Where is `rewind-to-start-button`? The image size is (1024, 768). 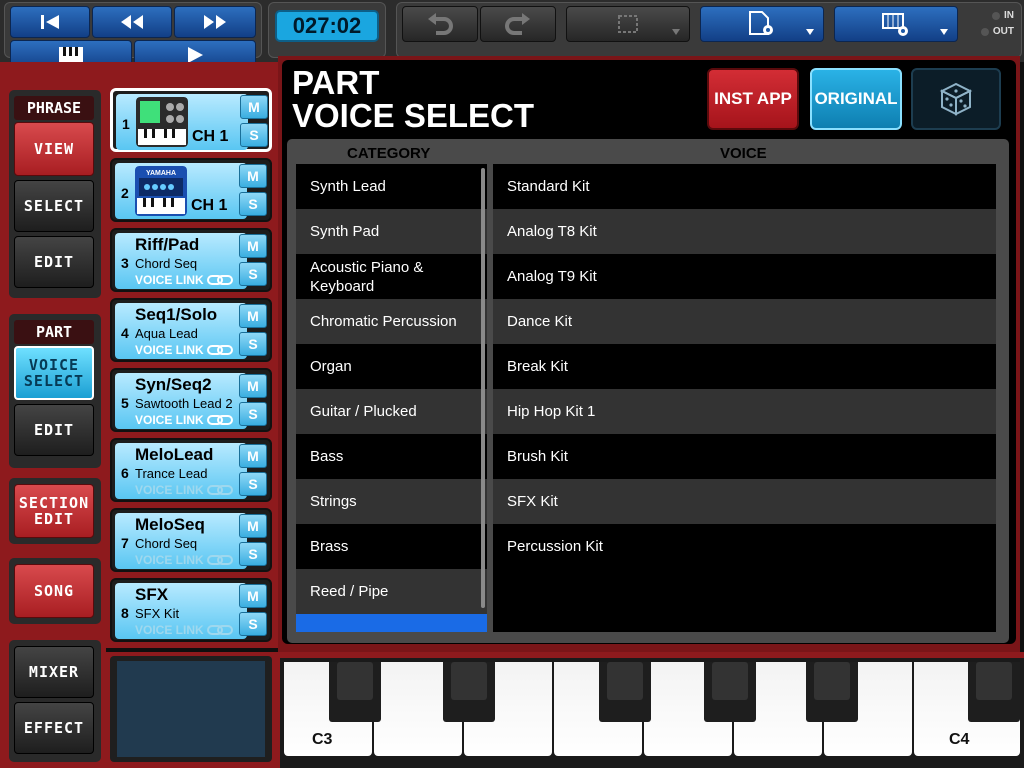
rewind-to-start-button is located at coordinates (50, 22).